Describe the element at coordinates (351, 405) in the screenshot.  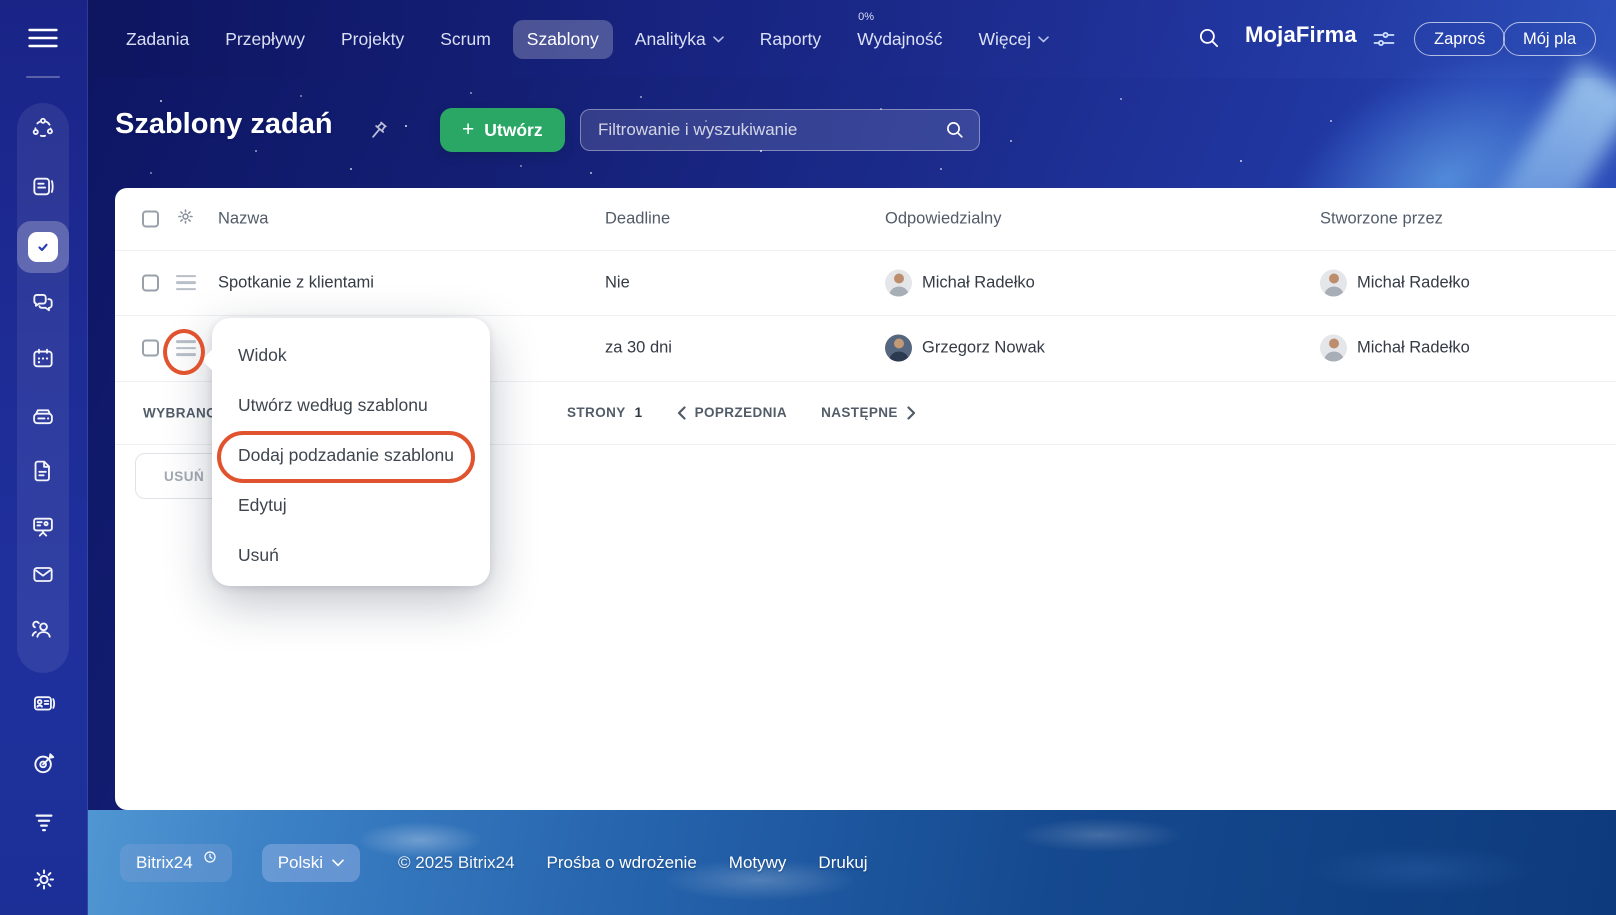
I see `menu-item-utworz-wedlug-szablonu: Utwórz według szablonu` at that location.